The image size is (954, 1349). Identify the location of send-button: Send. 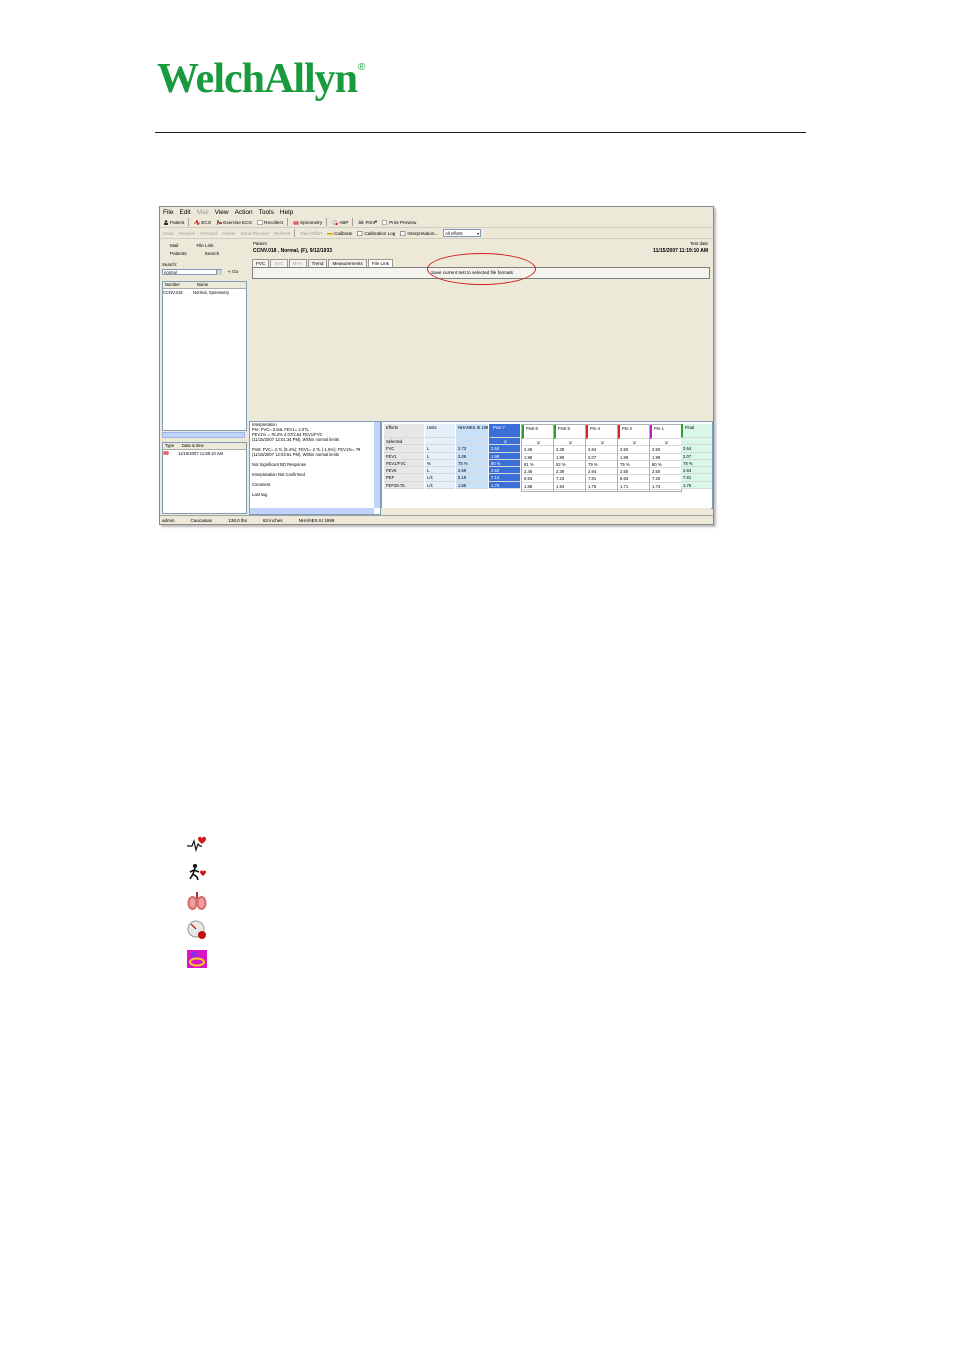
(168, 233).